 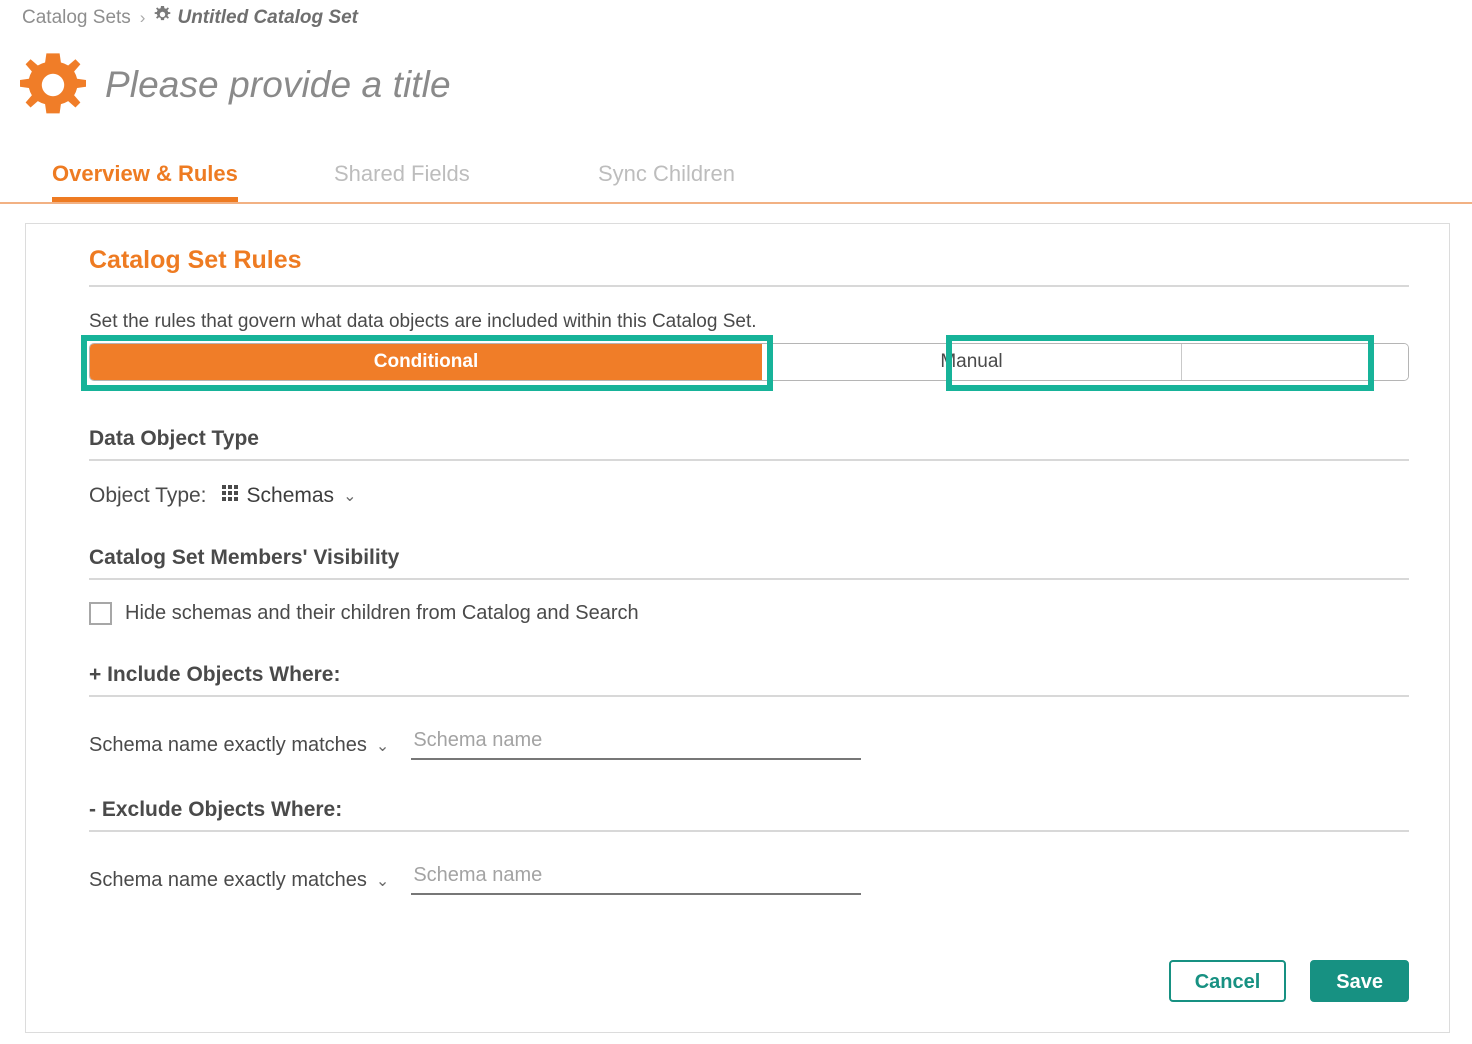 I want to click on visibility-heading: Catalog Set Members' Visibility, so click(x=749, y=563).